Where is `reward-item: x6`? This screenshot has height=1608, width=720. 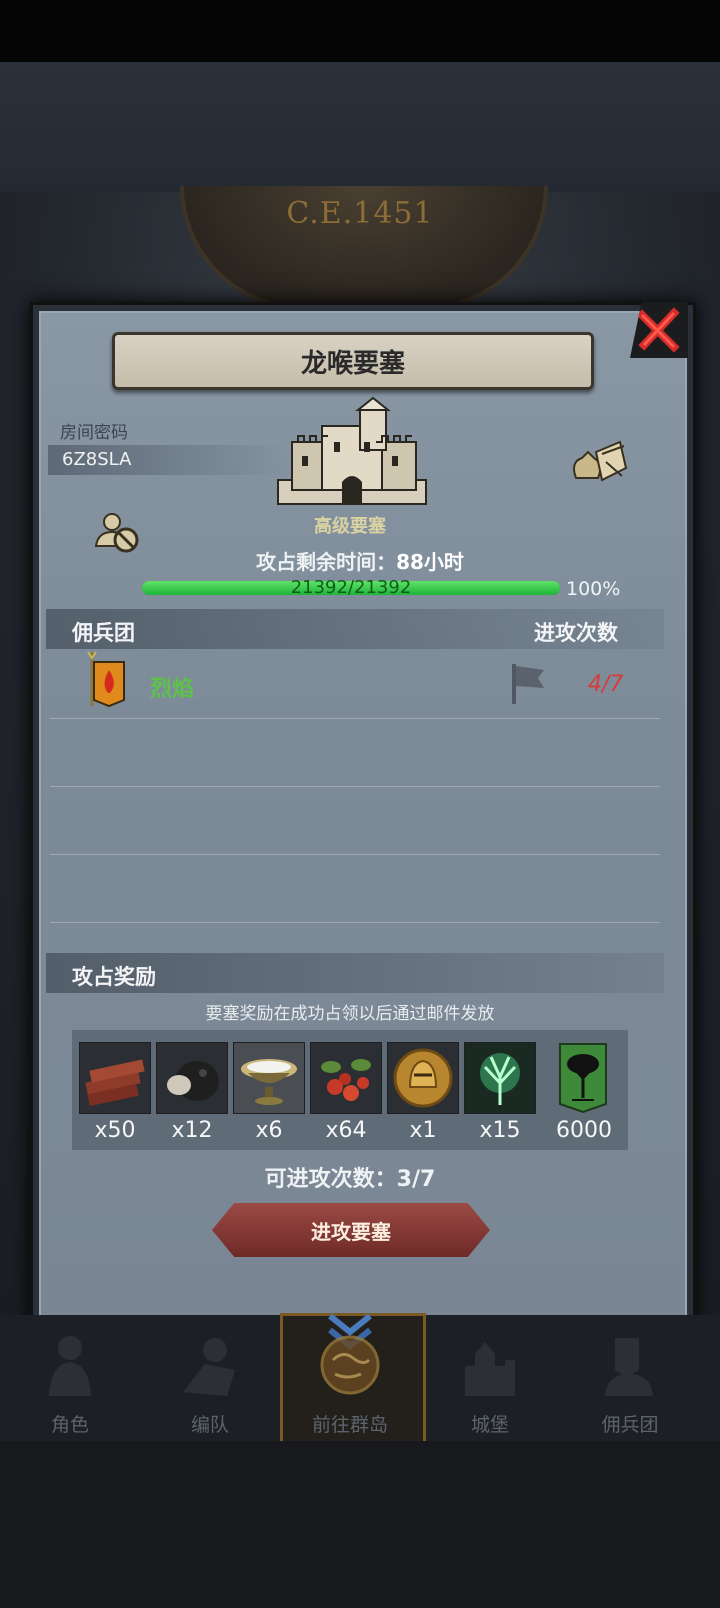 reward-item: x6 is located at coordinates (269, 1092).